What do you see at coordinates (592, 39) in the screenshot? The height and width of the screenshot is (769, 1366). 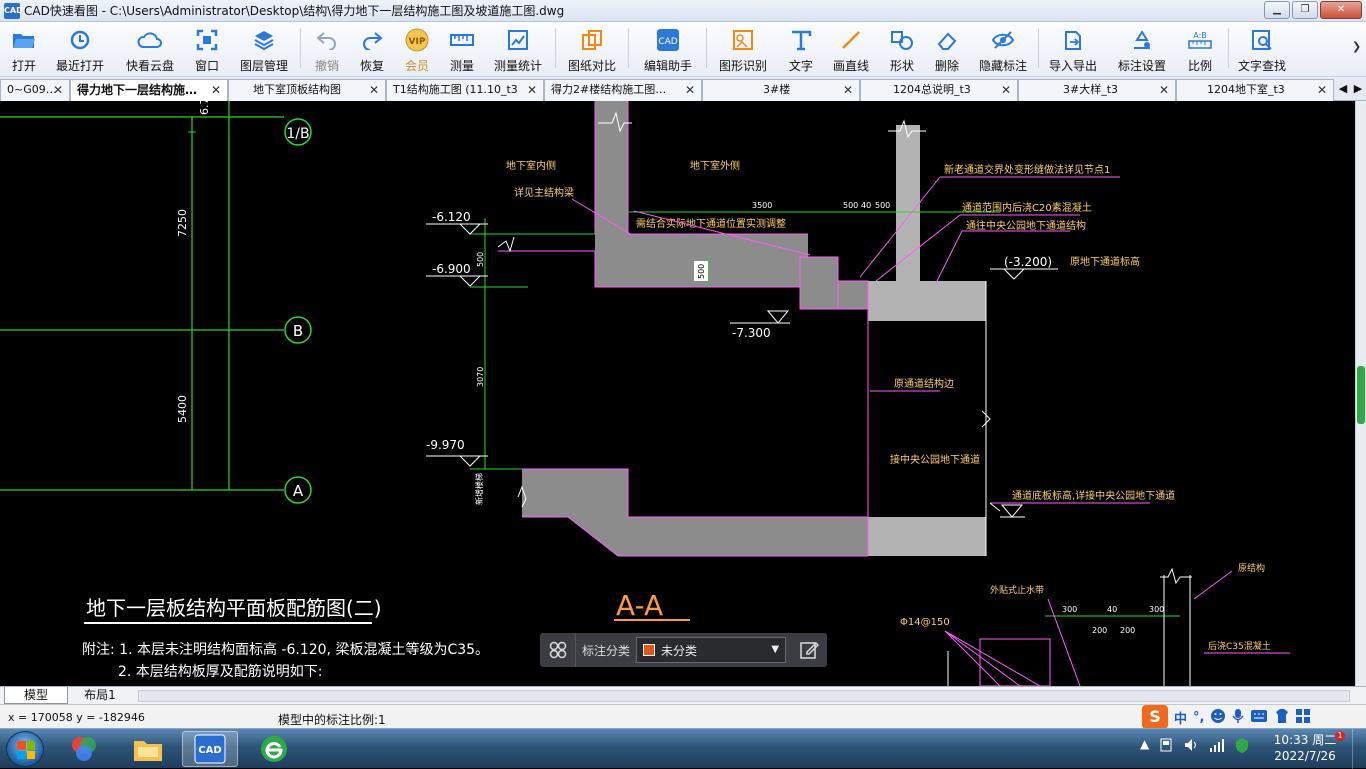 I see `compare-icon` at bounding box center [592, 39].